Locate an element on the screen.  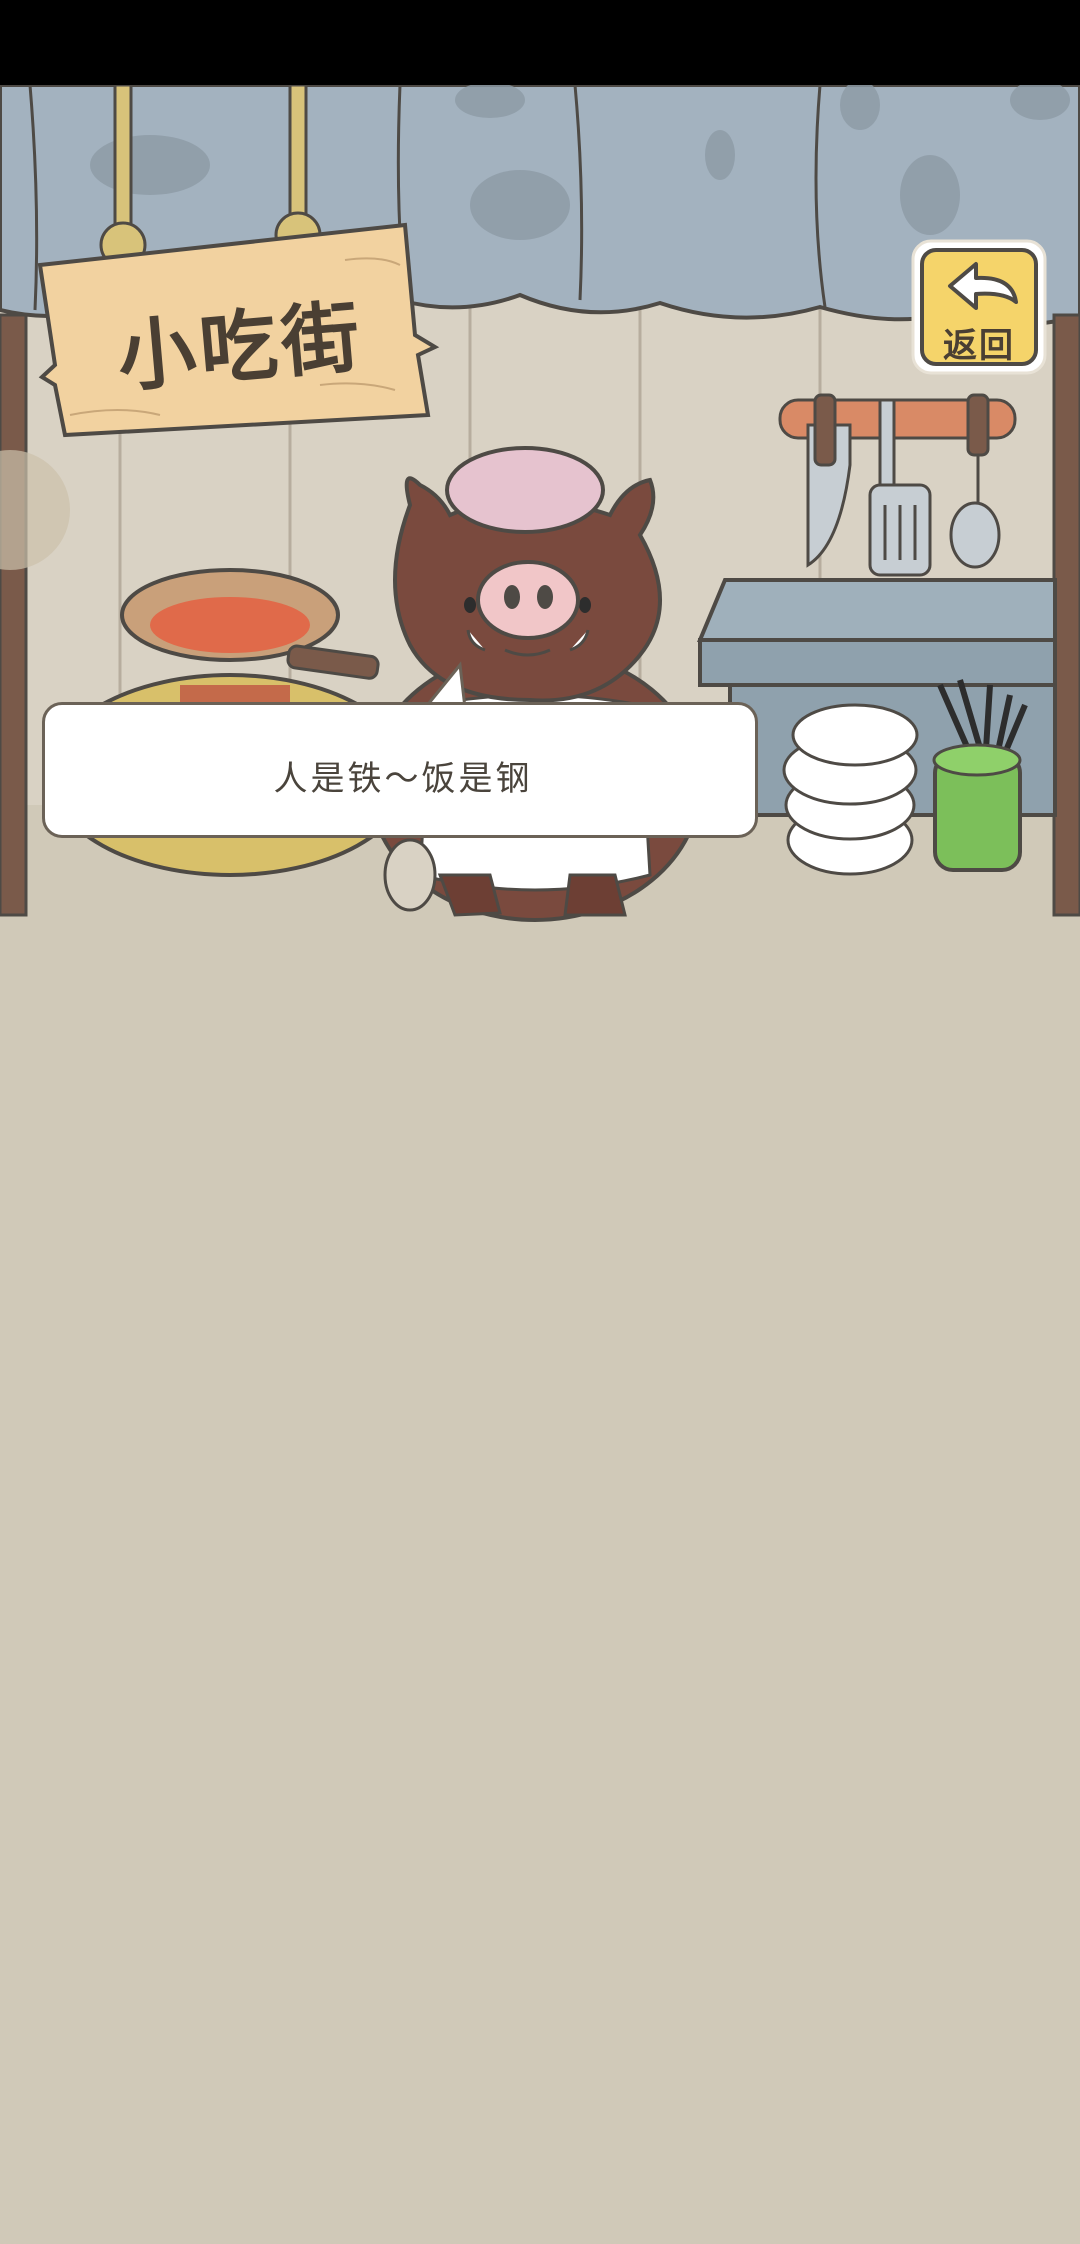
back-button-label: 返回 is located at coordinates (979, 346).